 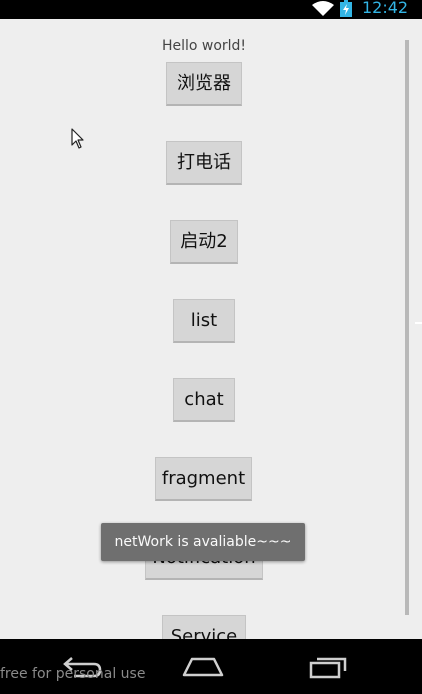 I want to click on service-button: Service, so click(x=204, y=627).